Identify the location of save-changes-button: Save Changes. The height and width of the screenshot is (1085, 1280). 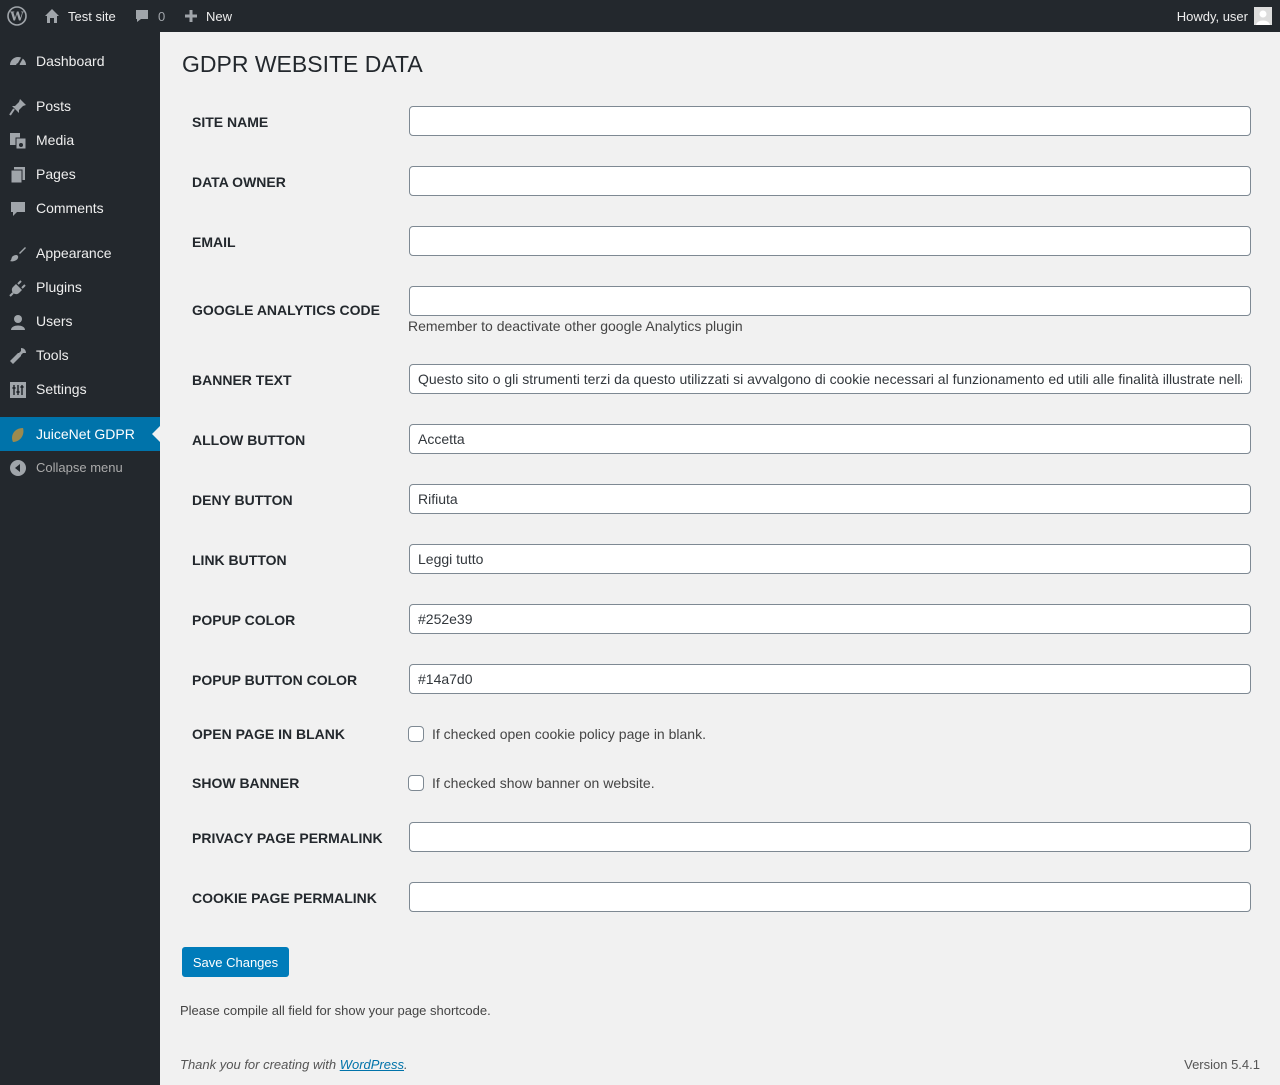
(235, 962).